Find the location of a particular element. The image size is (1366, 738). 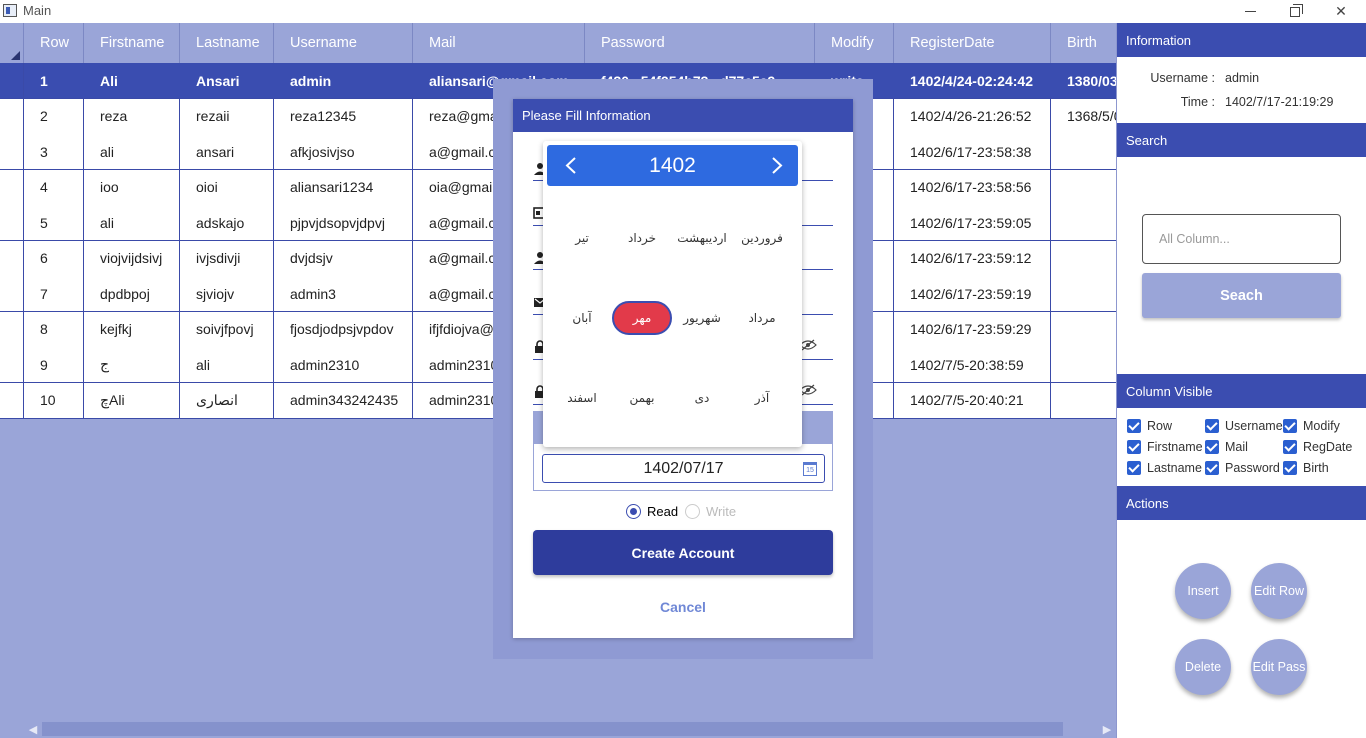

calendar-month-4: تیر is located at coordinates (582, 238).